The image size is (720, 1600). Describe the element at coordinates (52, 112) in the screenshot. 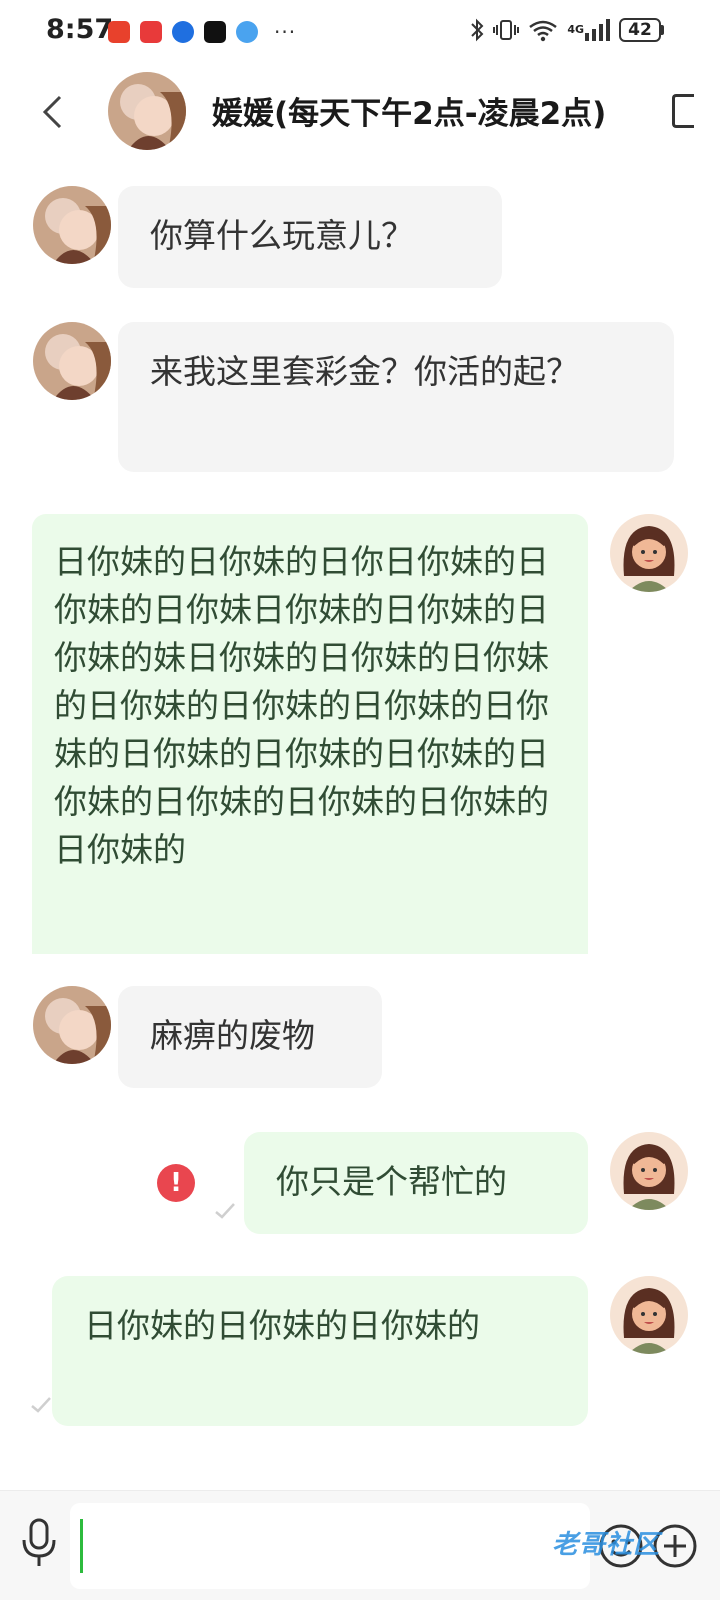

I see `back-icon` at that location.